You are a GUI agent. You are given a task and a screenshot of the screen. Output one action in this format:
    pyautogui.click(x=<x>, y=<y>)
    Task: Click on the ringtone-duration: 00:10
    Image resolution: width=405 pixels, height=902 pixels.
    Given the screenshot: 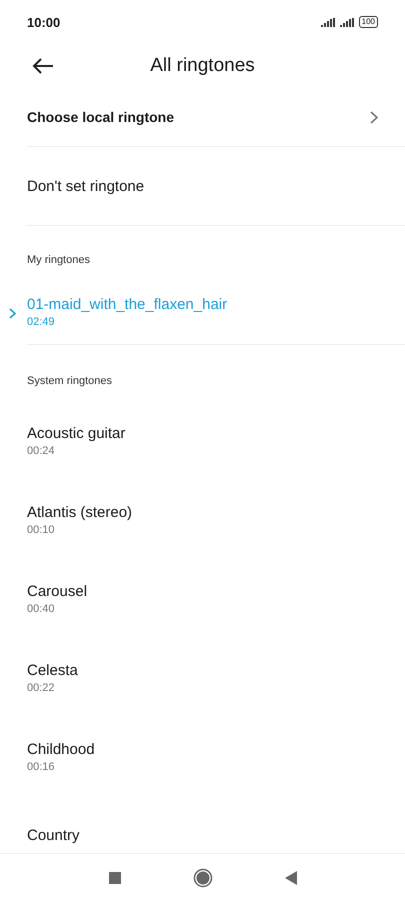 What is the action you would take?
    pyautogui.click(x=41, y=530)
    